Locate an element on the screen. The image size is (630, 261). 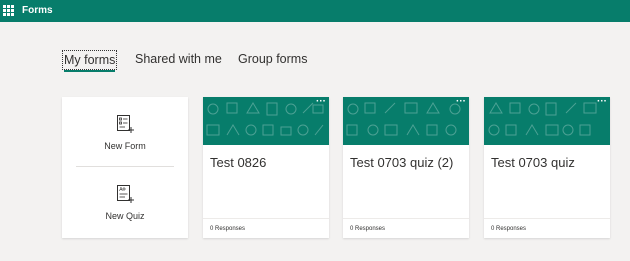
form-title: Test 0703 quiz (2) is located at coordinates (402, 162).